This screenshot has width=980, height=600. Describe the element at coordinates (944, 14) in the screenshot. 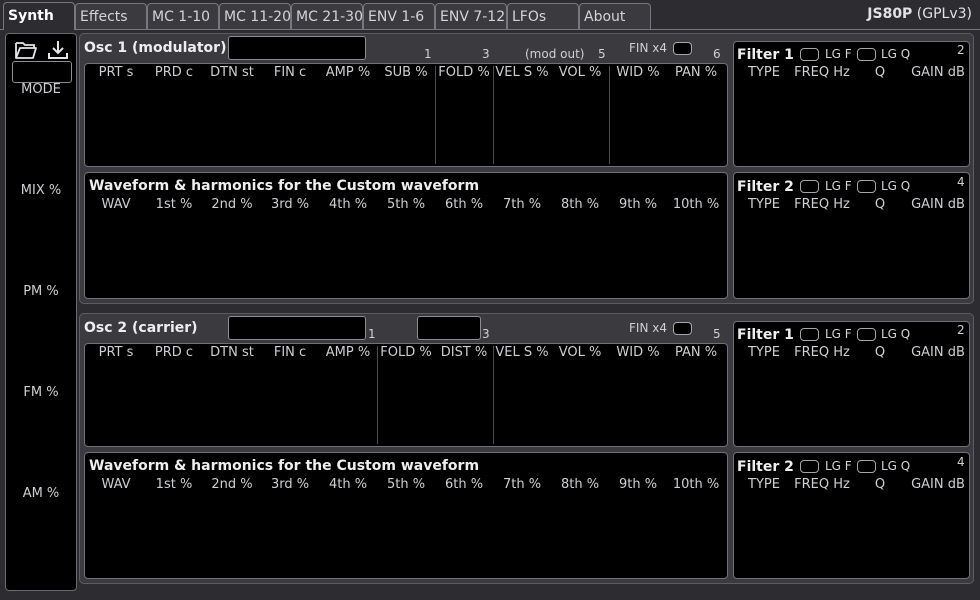

I see `brand-license: (GPLv3)` at that location.